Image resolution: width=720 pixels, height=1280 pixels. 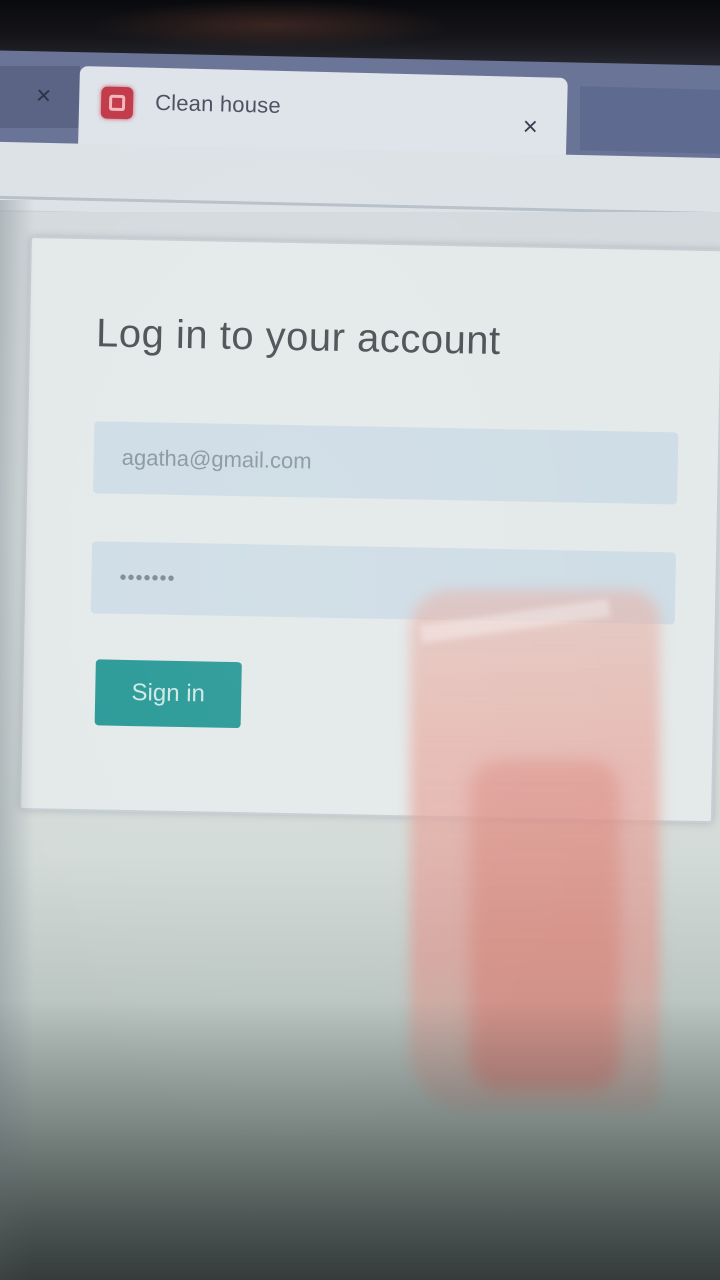 What do you see at coordinates (530, 126) in the screenshot?
I see `tab-close-icon: ×` at bounding box center [530, 126].